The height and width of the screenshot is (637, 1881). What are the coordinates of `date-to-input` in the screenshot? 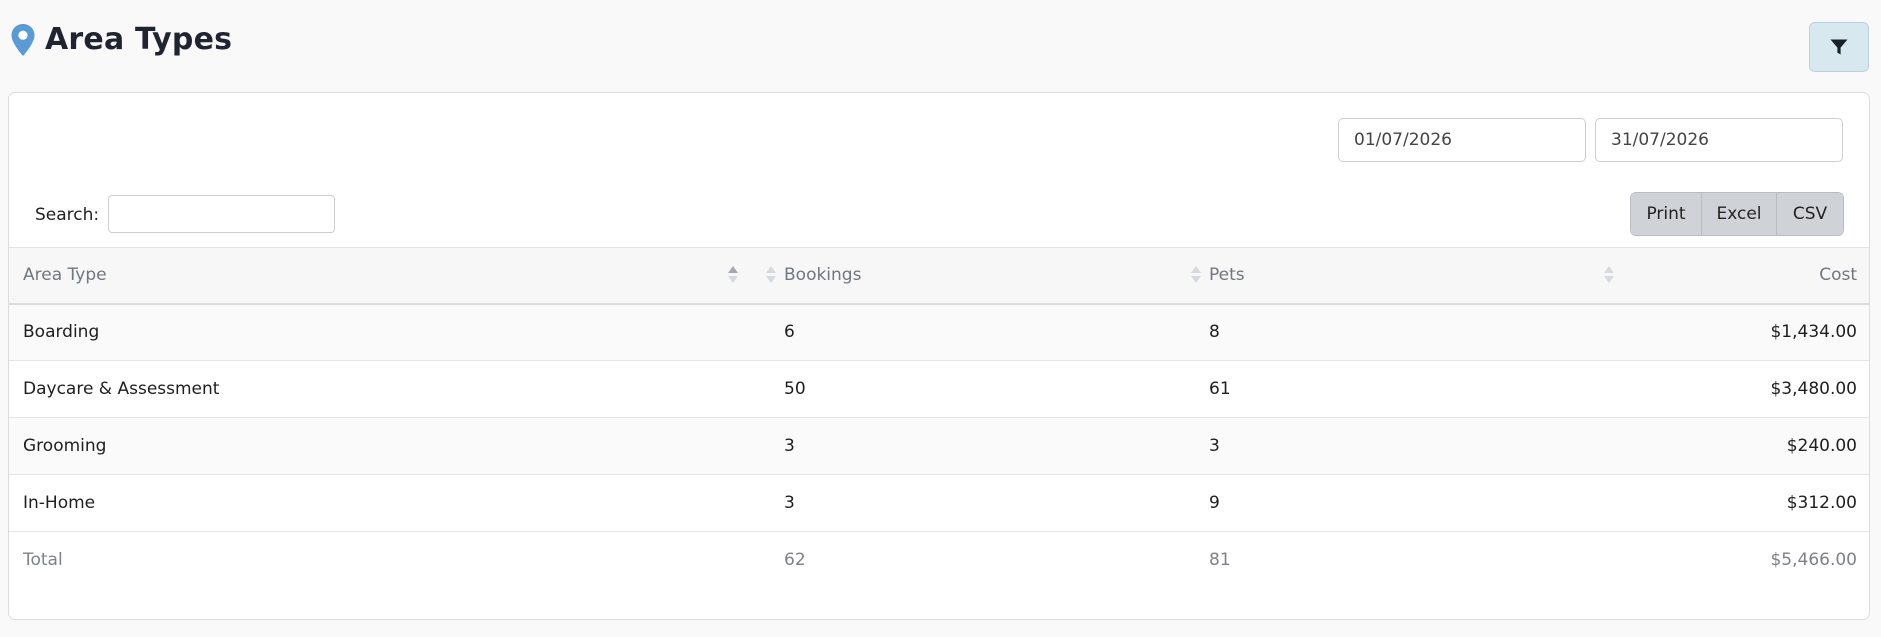 It's located at (1719, 140).